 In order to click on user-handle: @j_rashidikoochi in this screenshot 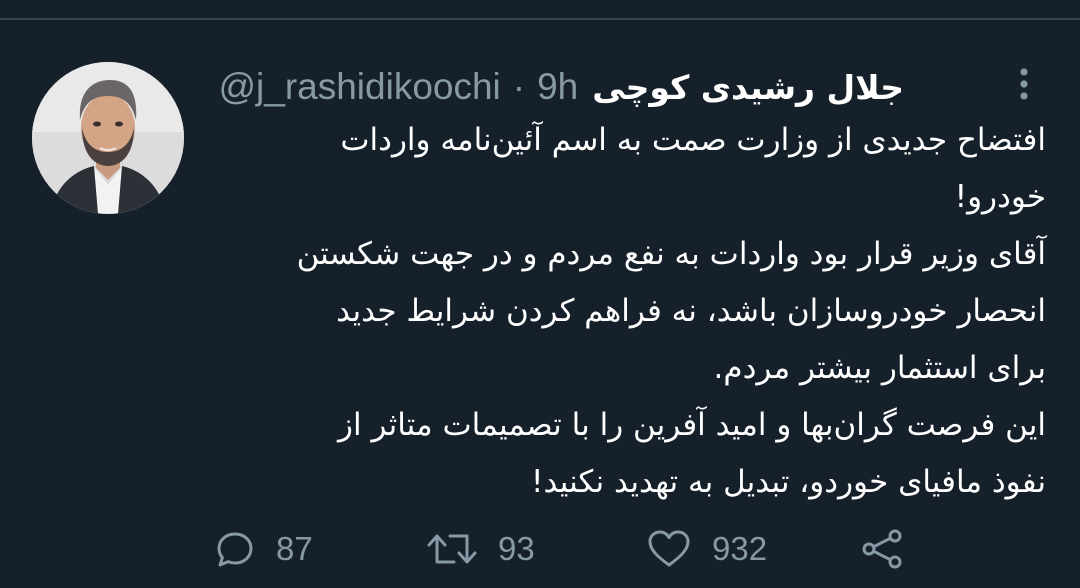, I will do `click(359, 87)`.